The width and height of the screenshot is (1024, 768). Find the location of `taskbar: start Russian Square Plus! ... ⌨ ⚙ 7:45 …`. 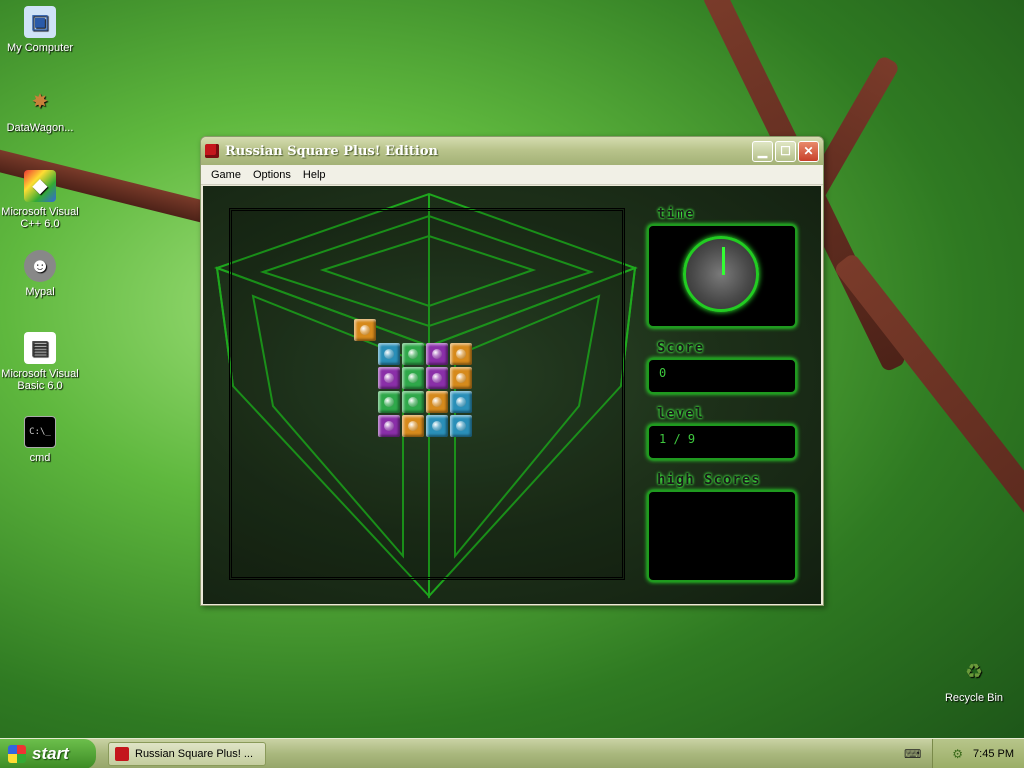

taskbar: start Russian Square Plus! ... ⌨ ⚙ 7:45 … is located at coordinates (512, 753).